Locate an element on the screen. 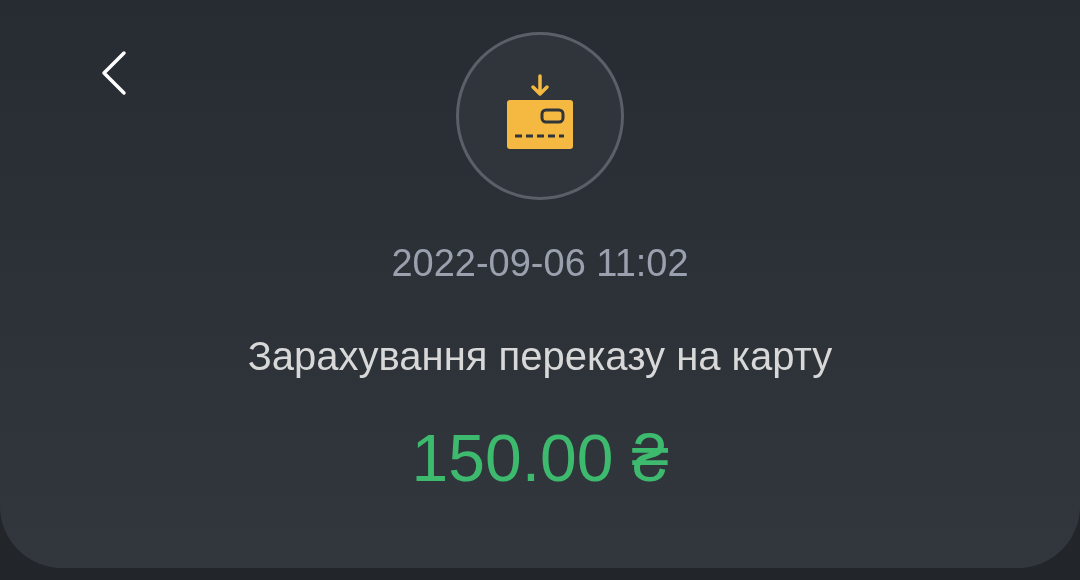 The image size is (1080, 580). transaction-amount: 150.00 ₴ is located at coordinates (540, 458).